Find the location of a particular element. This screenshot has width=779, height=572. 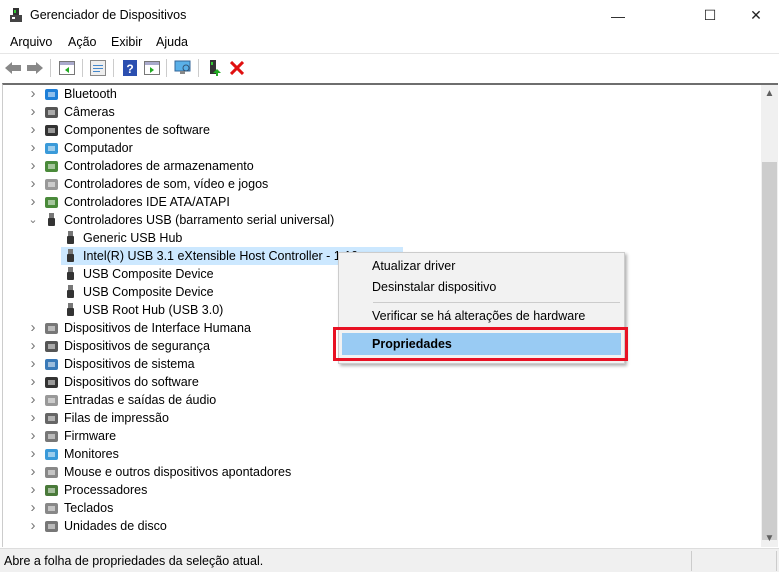

mouse-icon is located at coordinates (51, 472).